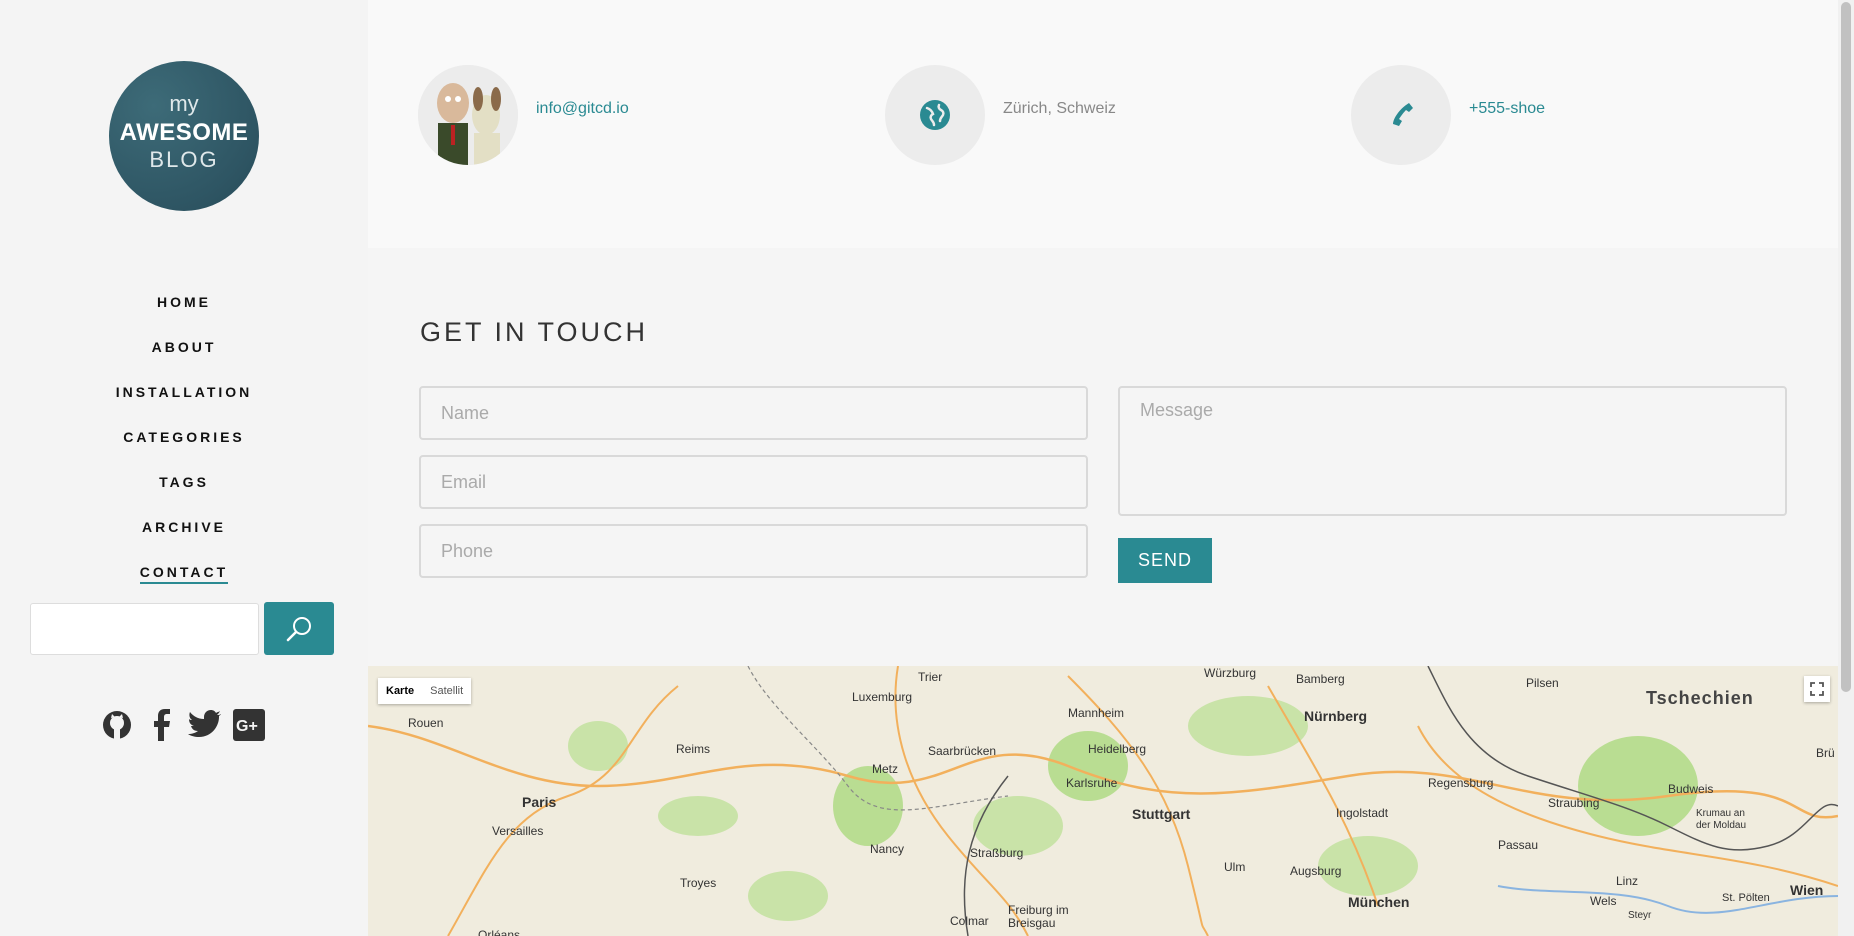 Image resolution: width=1854 pixels, height=936 pixels. Describe the element at coordinates (184, 159) in the screenshot. I see `logo-line-3: BLOG` at that location.